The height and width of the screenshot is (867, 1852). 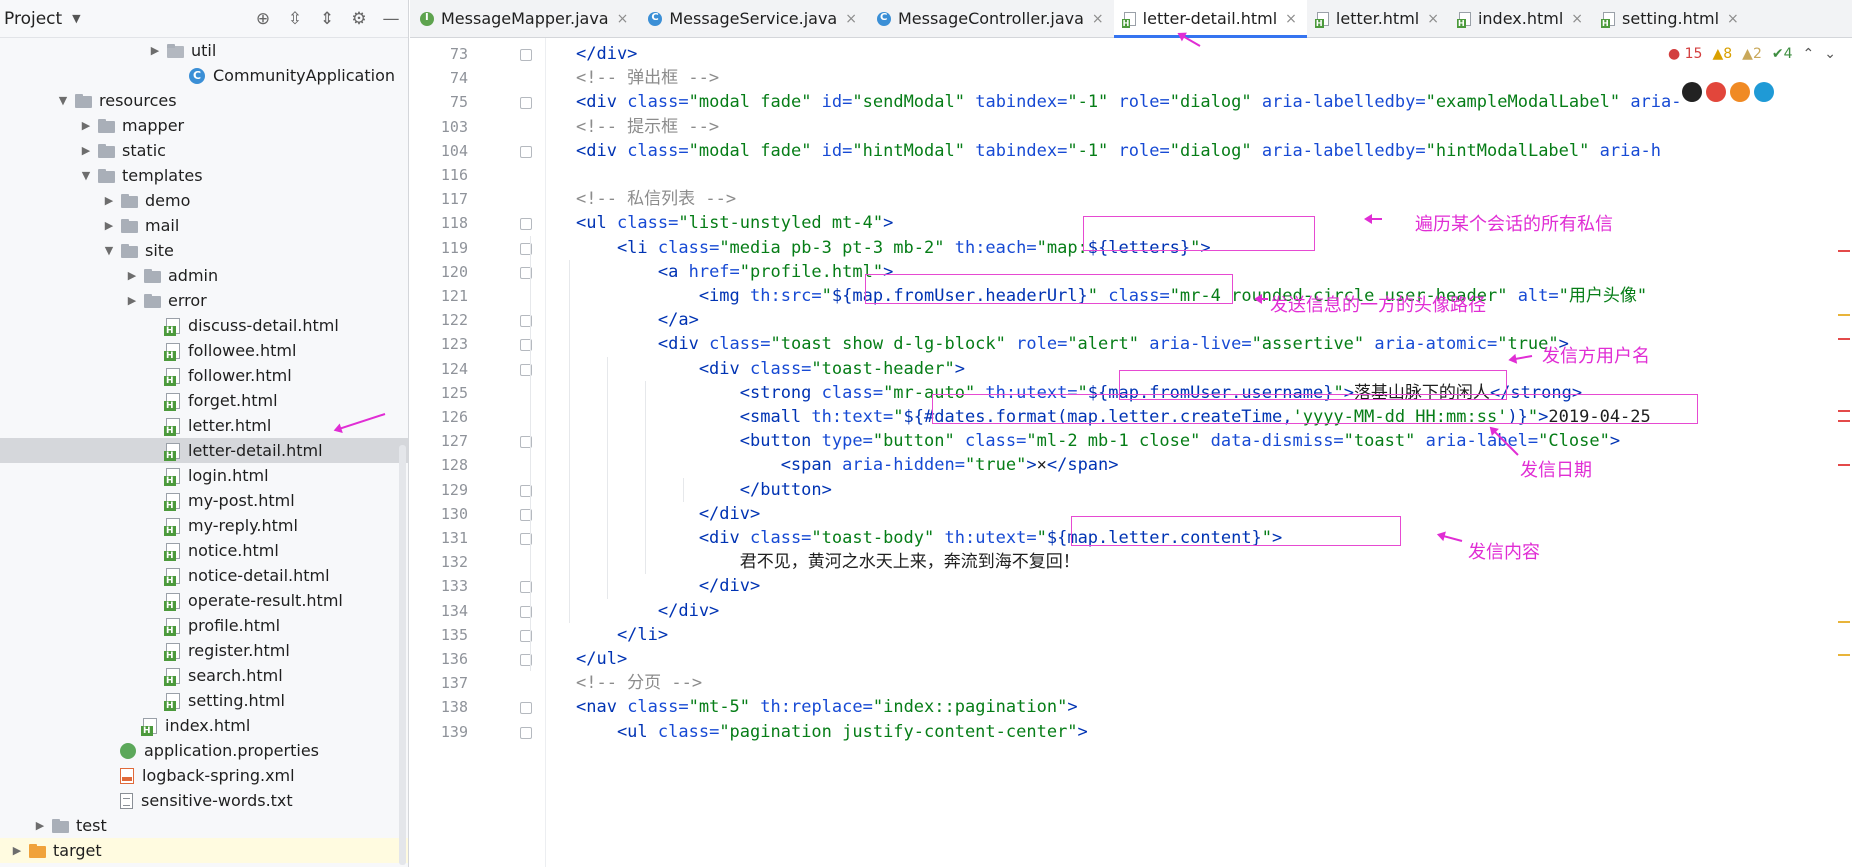 I want to click on tree-item: index.html, so click(x=204, y=725).